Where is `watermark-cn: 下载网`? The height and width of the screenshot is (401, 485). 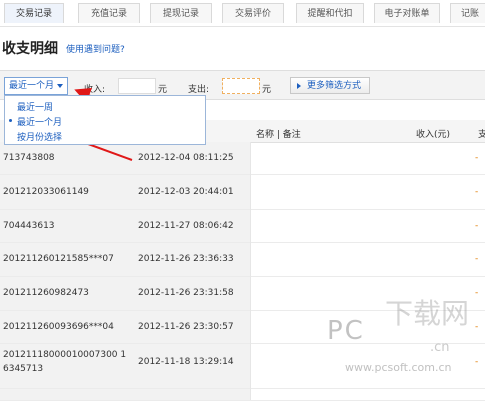
watermark-cn: 下载网 is located at coordinates (427, 313).